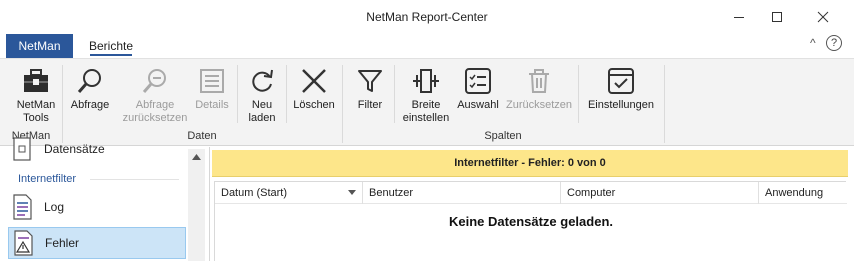 The height and width of the screenshot is (261, 854). I want to click on delete-x-icon, so click(314, 81).